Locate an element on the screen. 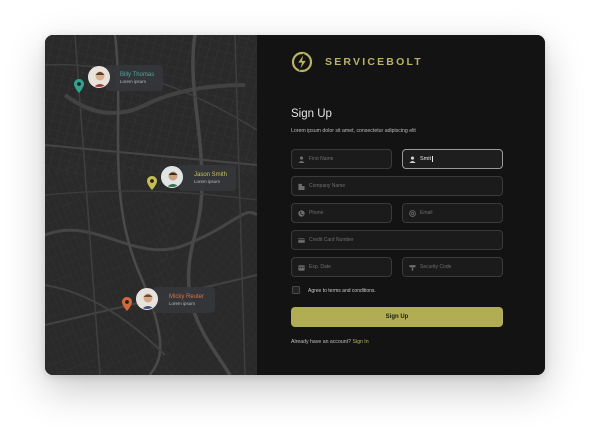 The height and width of the screenshot is (430, 590). last-name-value: Smit is located at coordinates (425, 159).